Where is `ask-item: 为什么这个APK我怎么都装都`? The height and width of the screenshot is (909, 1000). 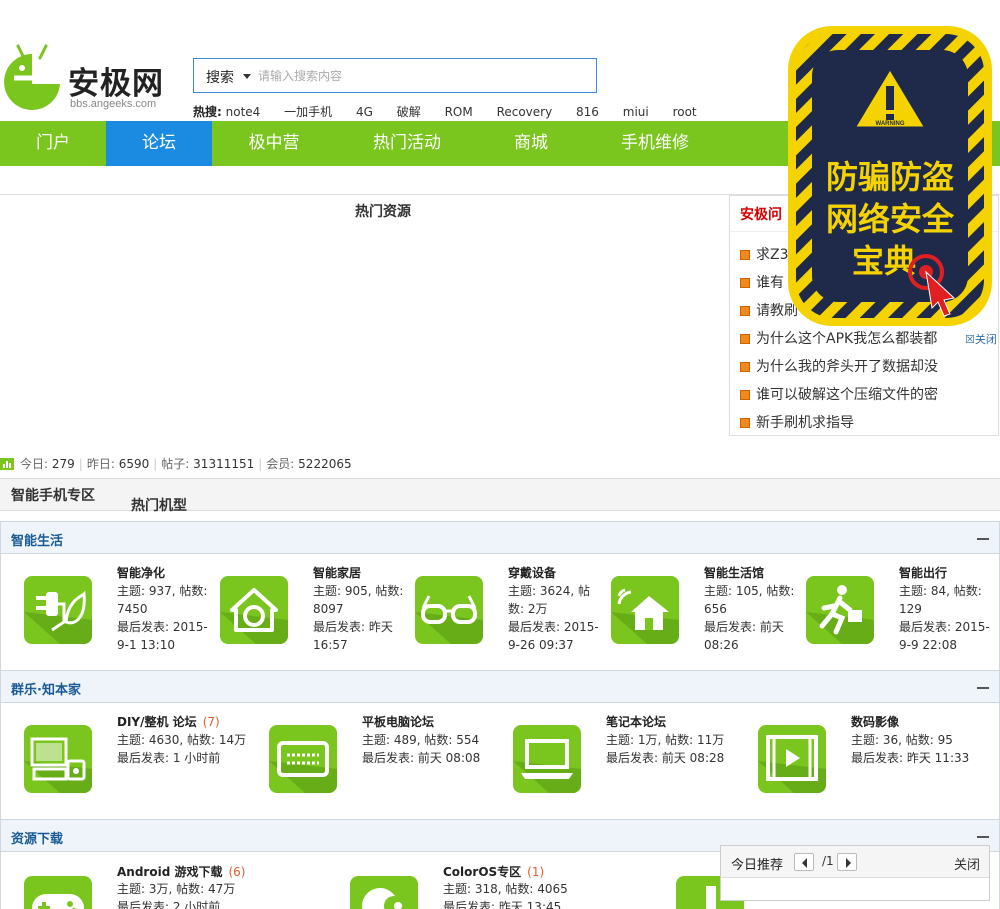
ask-item: 为什么这个APK我怎么都装都 is located at coordinates (838, 338).